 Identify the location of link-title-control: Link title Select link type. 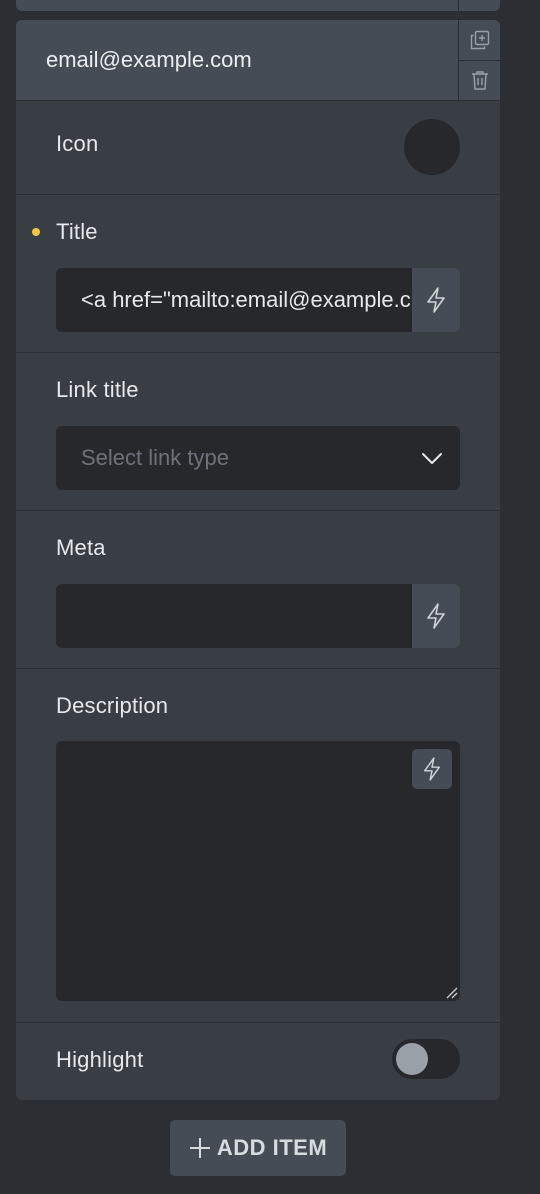
(258, 432).